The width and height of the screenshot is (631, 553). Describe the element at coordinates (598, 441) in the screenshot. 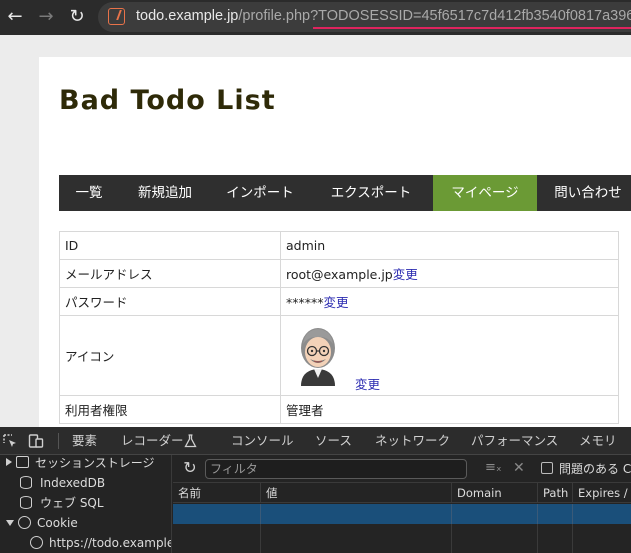

I see `tab-memory: メモリ` at that location.